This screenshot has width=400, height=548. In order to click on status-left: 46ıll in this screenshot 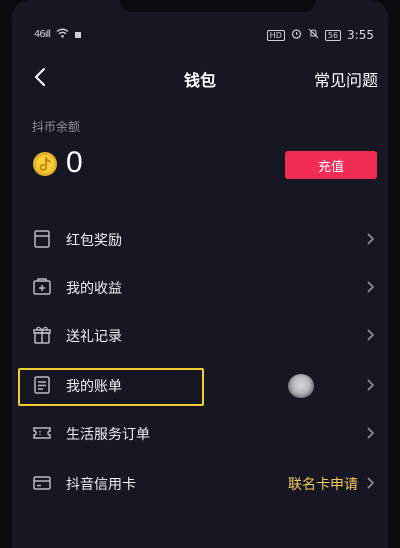, I will do `click(58, 34)`.